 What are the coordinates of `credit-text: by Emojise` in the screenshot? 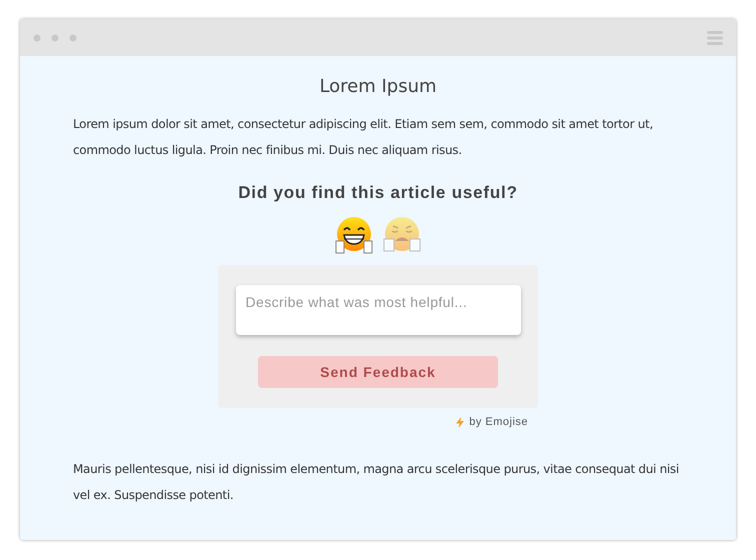 It's located at (498, 422).